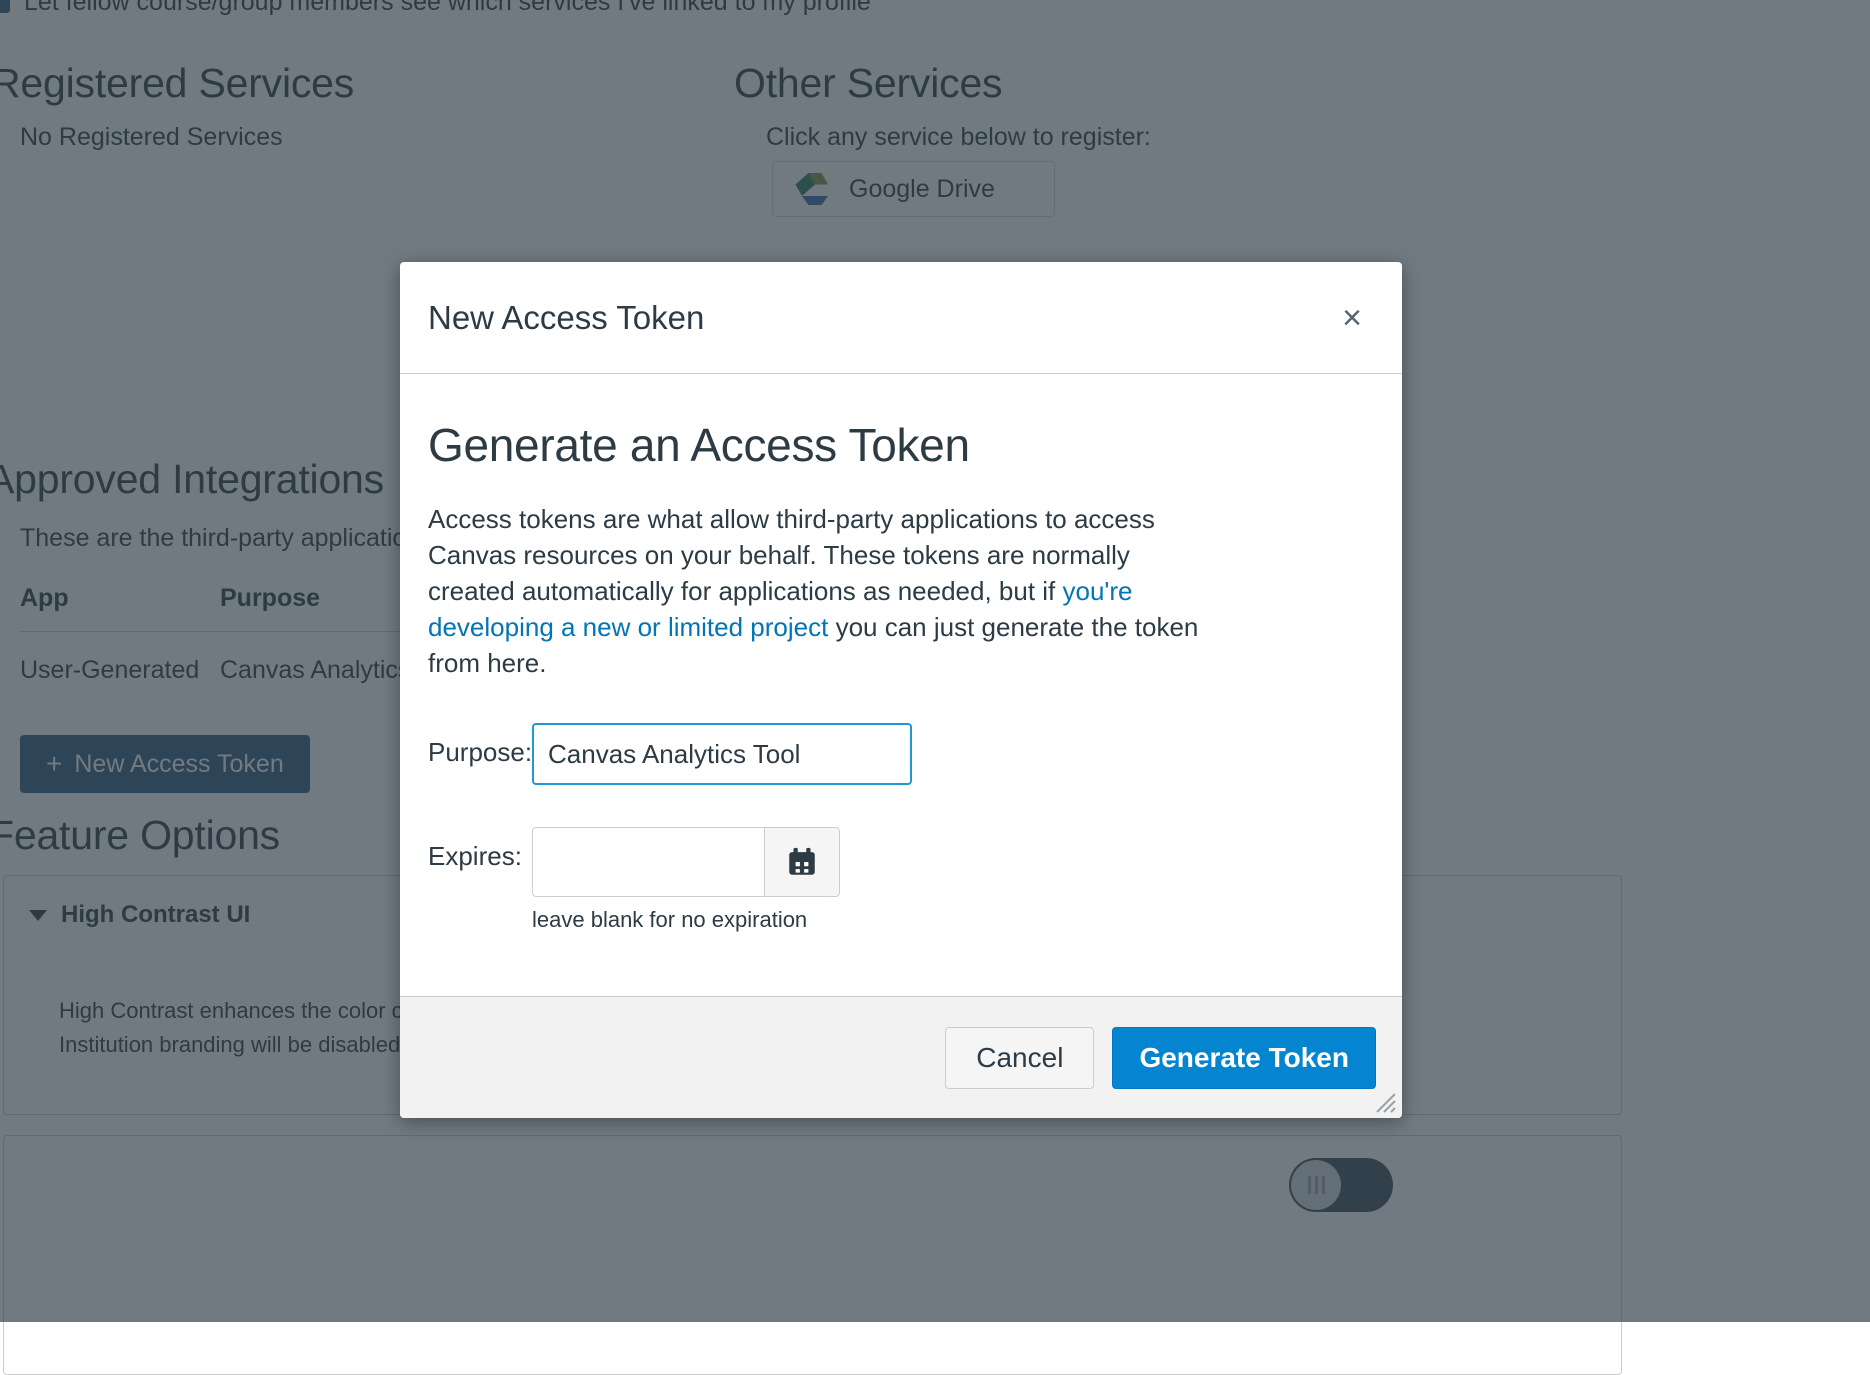 This screenshot has width=1870, height=1375. What do you see at coordinates (1352, 318) in the screenshot?
I see `close-icon: ×` at bounding box center [1352, 318].